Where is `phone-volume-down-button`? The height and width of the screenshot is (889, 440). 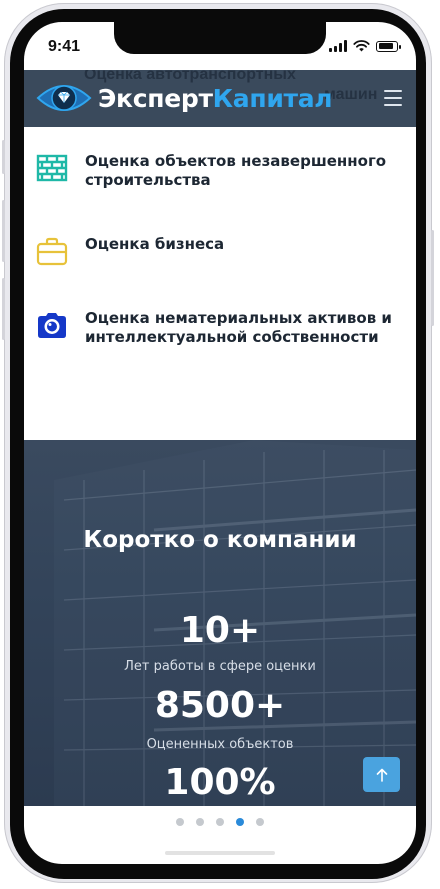
phone-volume-down-button is located at coordinates (3, 309).